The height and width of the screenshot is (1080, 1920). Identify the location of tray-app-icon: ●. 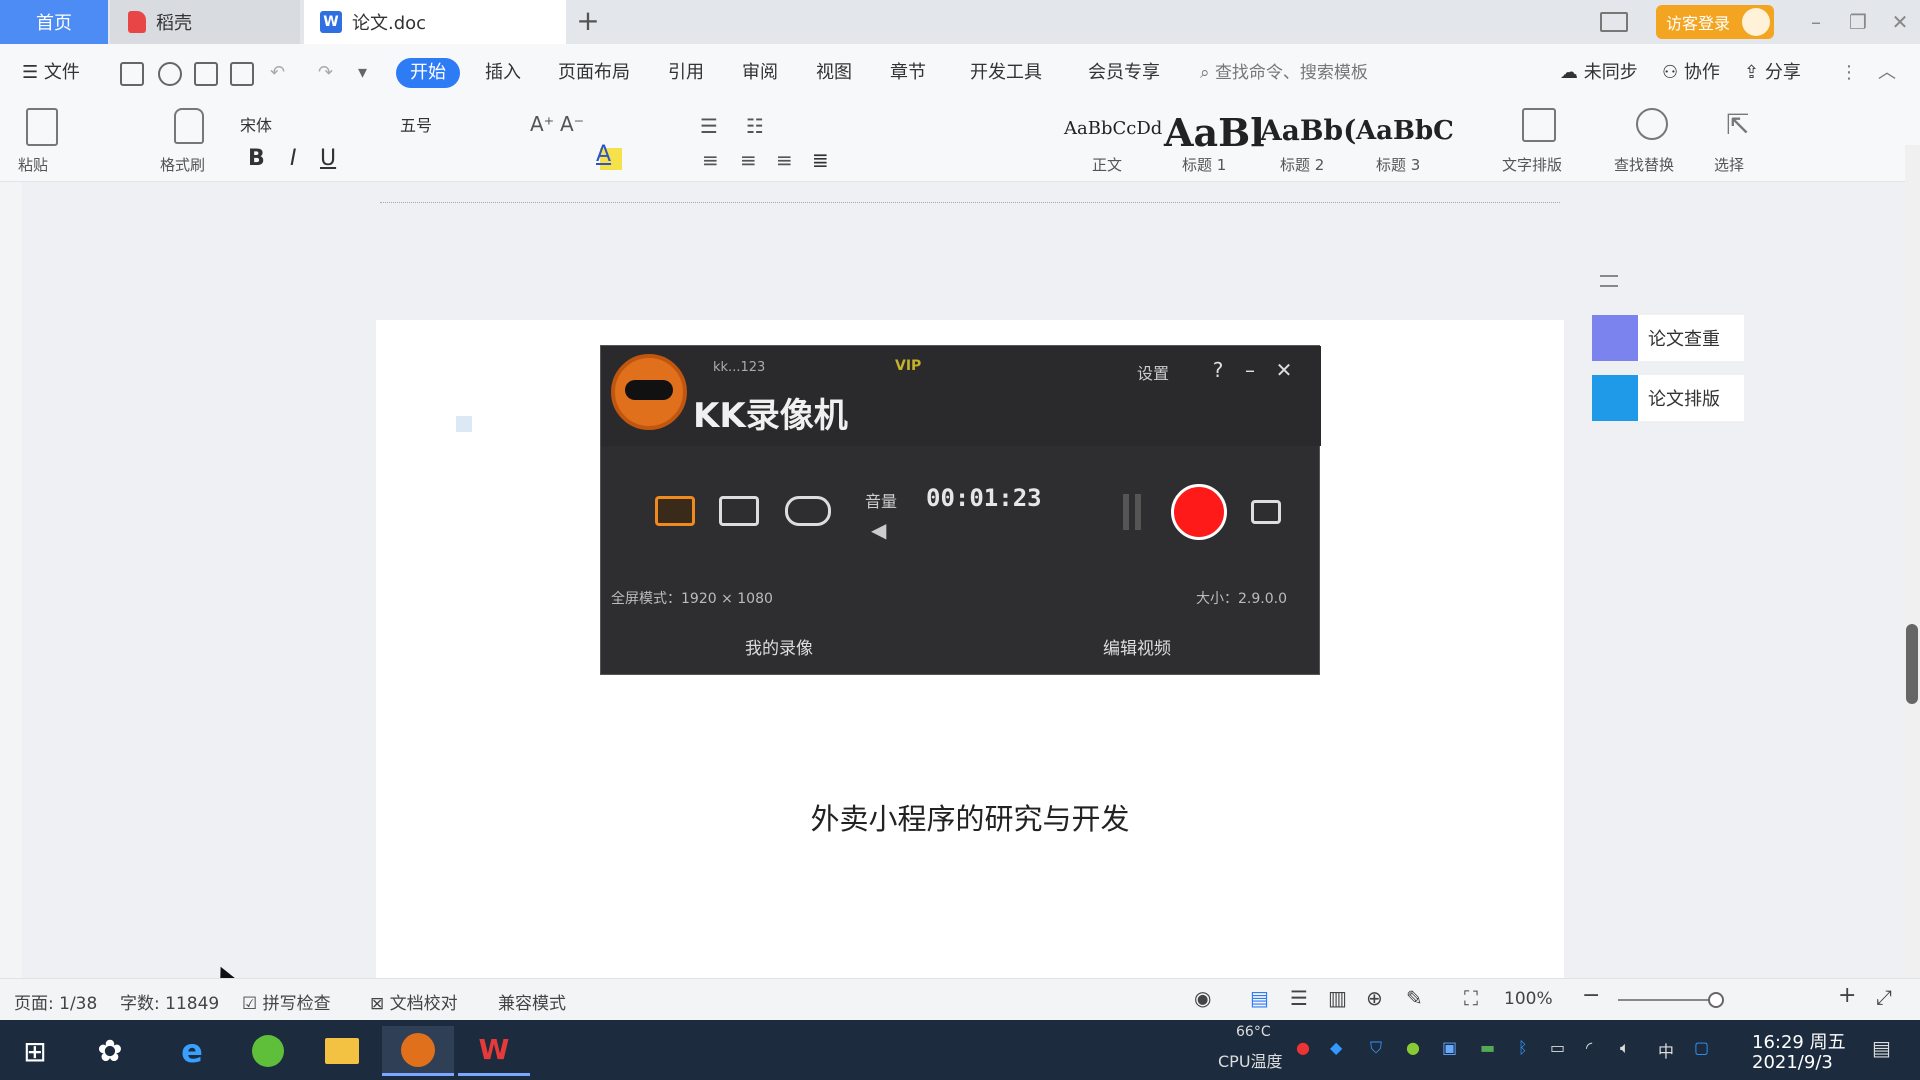
(1303, 1047).